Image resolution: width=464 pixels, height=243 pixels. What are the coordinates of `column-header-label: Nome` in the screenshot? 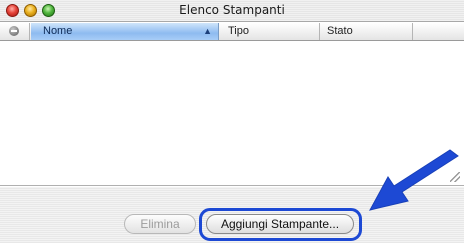 It's located at (58, 31).